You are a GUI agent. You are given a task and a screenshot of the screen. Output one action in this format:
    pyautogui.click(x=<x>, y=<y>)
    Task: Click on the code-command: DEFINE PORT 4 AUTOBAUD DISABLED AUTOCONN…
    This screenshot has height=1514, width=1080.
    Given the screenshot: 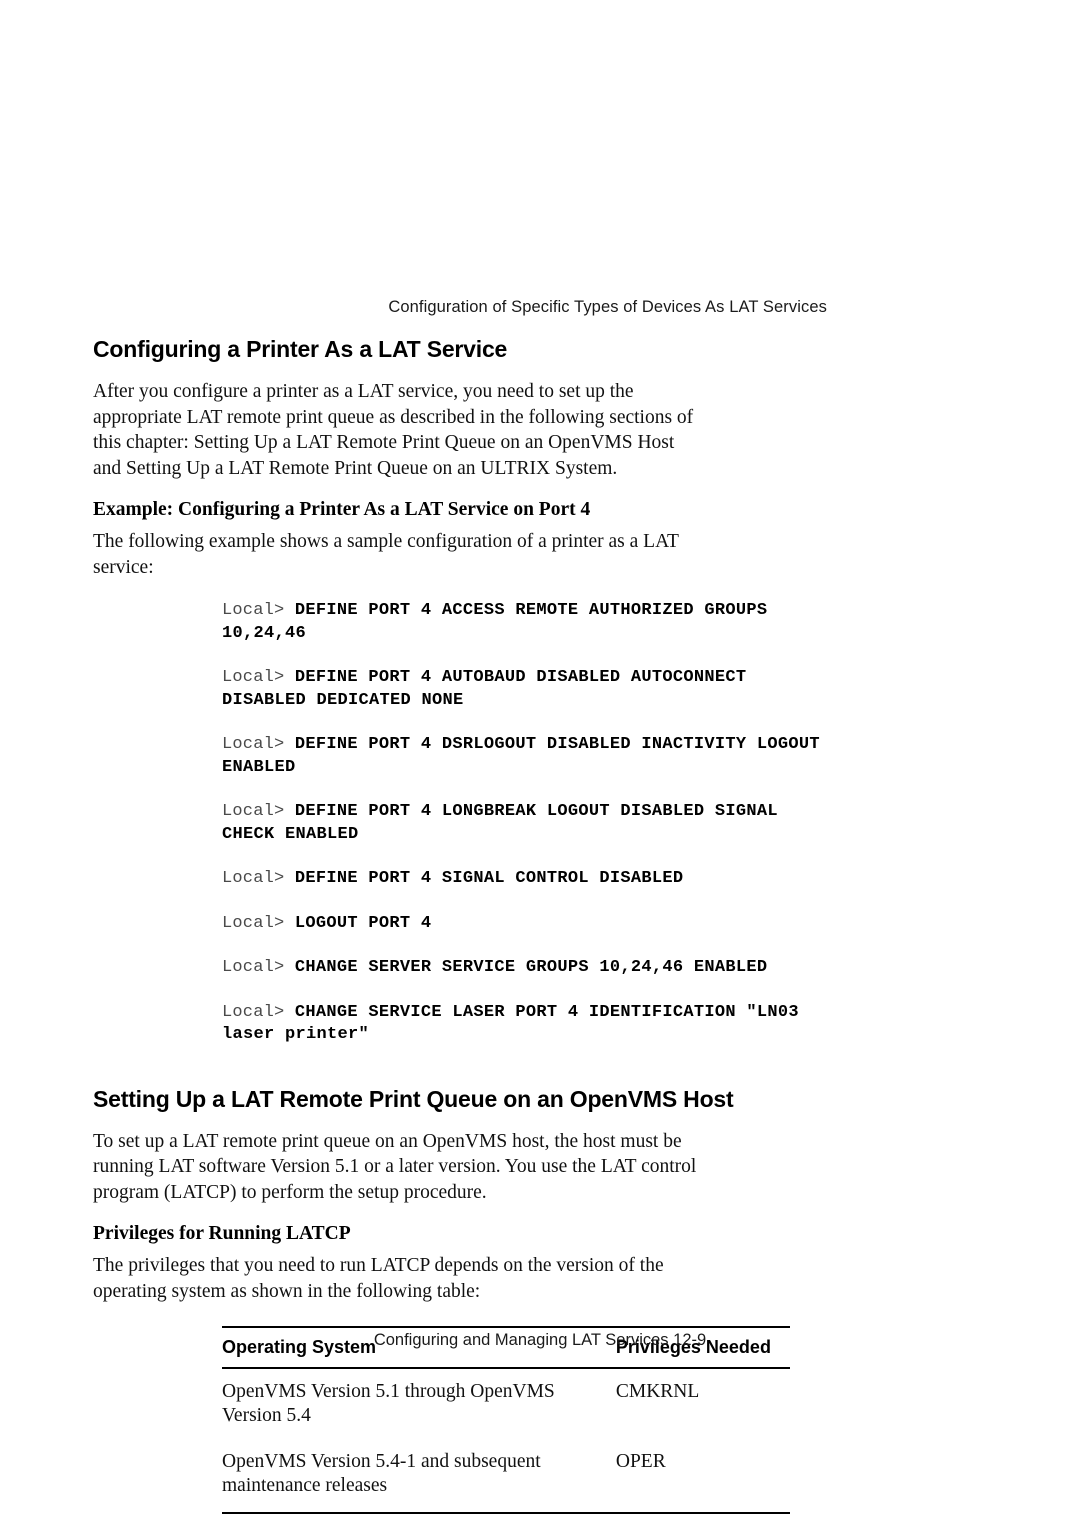 What is the action you would take?
    pyautogui.click(x=489, y=689)
    